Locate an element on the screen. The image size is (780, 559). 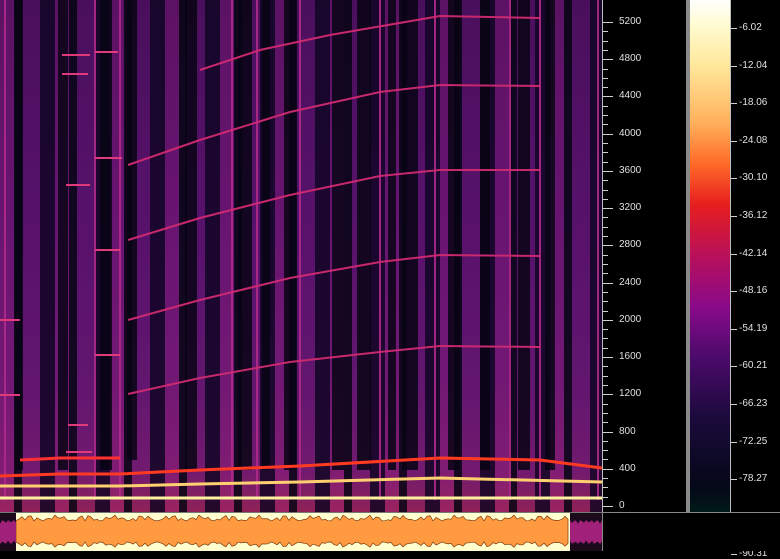
db-tick-label: -78.27 is located at coordinates (753, 479).